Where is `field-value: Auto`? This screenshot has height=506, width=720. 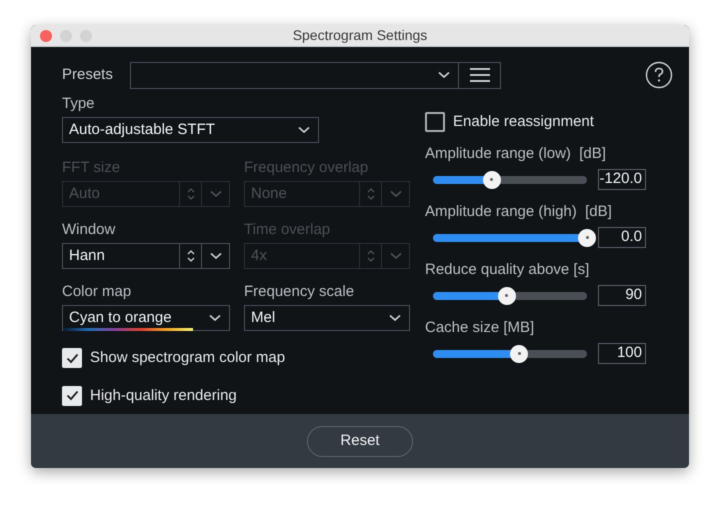 field-value: Auto is located at coordinates (84, 194).